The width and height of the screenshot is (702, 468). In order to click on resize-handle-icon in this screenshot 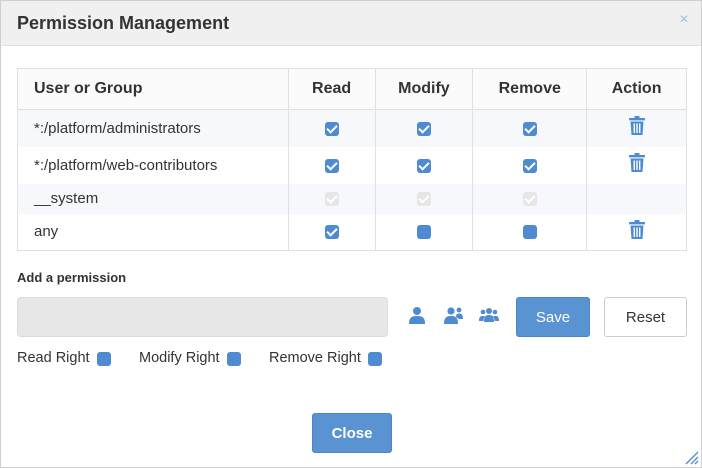, I will do `click(691, 457)`.